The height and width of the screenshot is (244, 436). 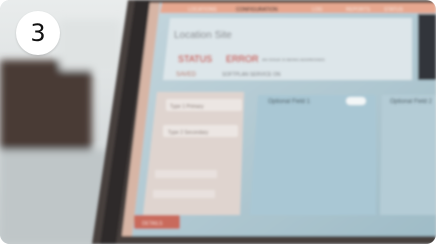 I want to click on tab-log: LOG, so click(x=317, y=10).